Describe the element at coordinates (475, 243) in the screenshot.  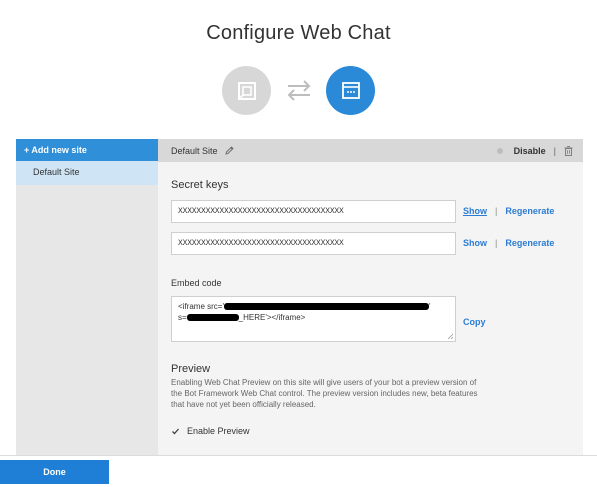
I see `show-key-2-link: Show` at that location.